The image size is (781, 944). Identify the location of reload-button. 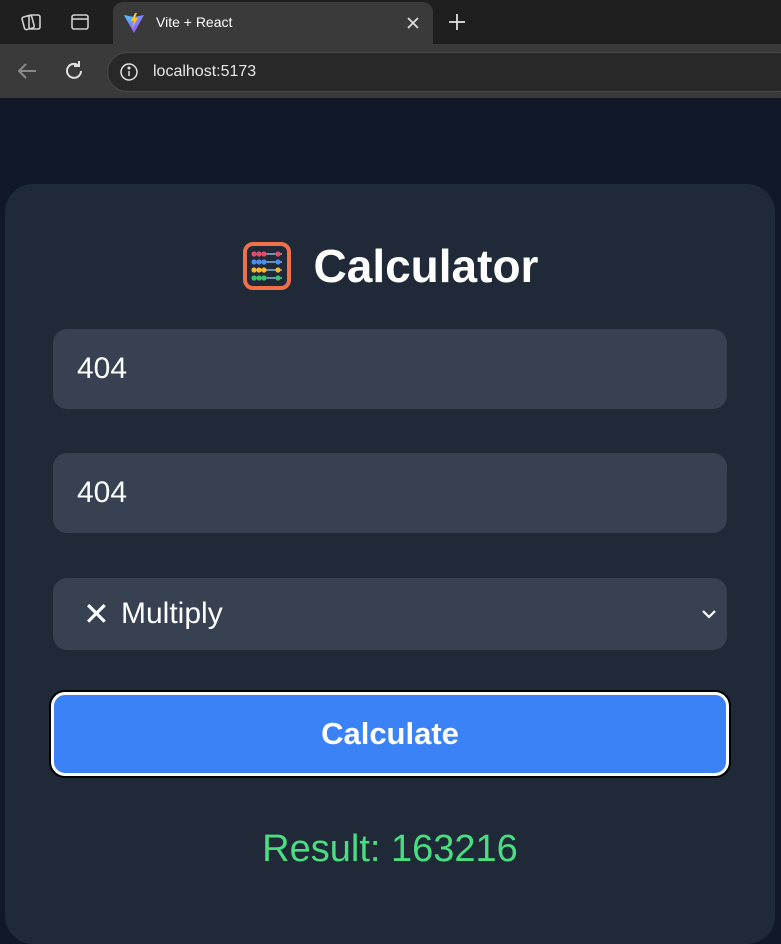
(74, 71).